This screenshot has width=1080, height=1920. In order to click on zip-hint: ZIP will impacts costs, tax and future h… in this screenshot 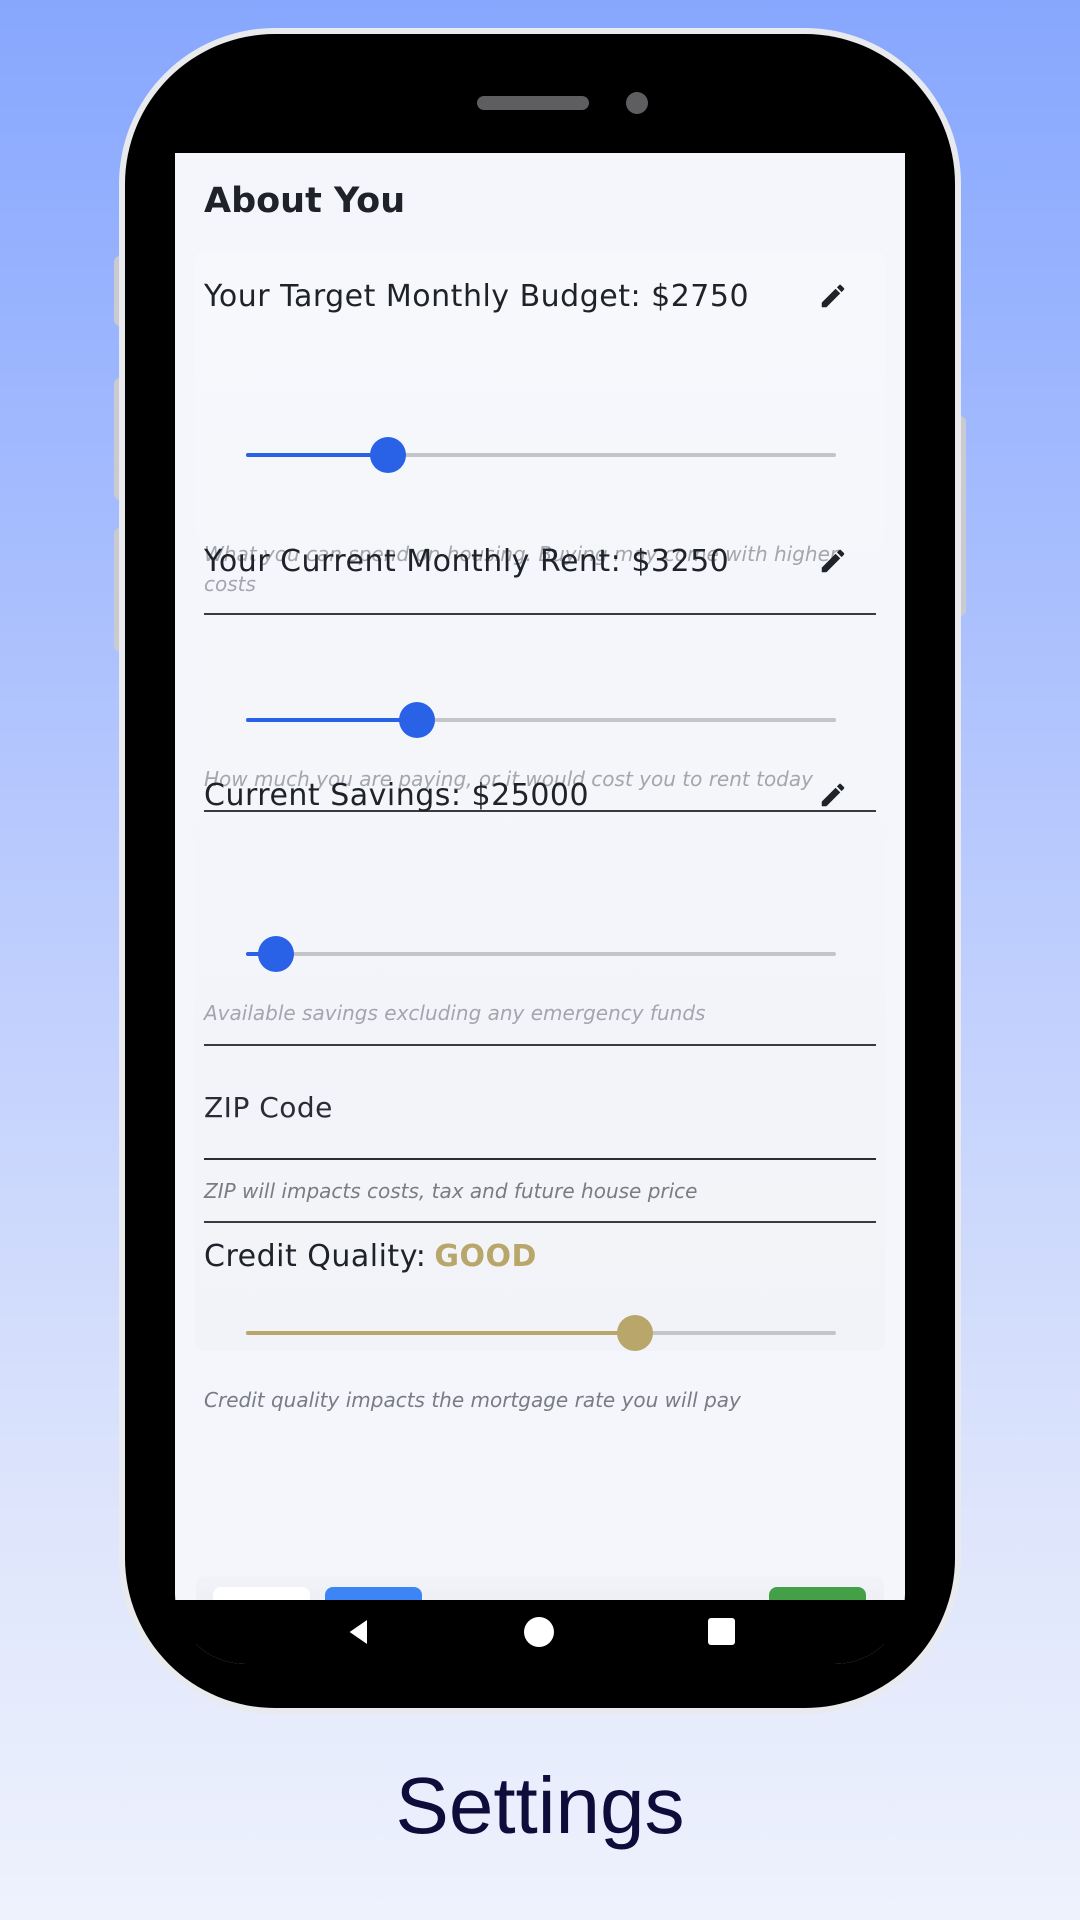, I will do `click(451, 1191)`.